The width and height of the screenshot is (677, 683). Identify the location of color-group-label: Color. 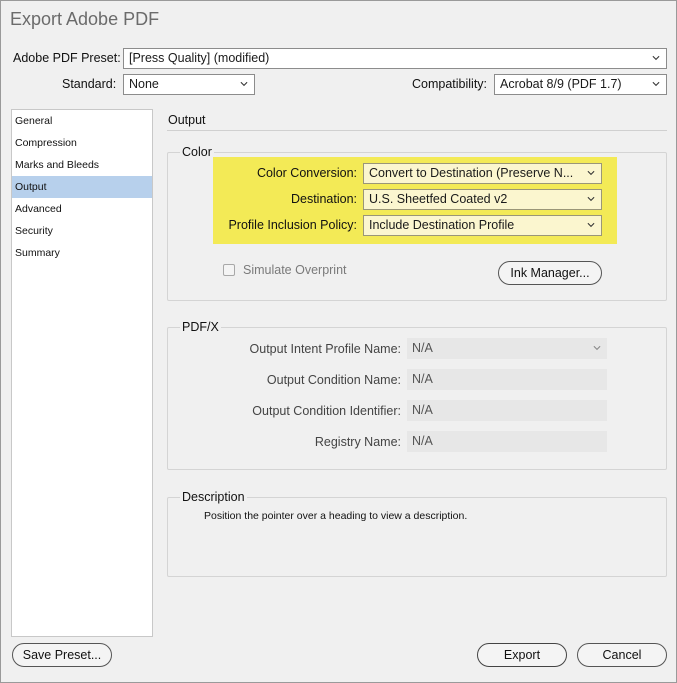
(197, 152).